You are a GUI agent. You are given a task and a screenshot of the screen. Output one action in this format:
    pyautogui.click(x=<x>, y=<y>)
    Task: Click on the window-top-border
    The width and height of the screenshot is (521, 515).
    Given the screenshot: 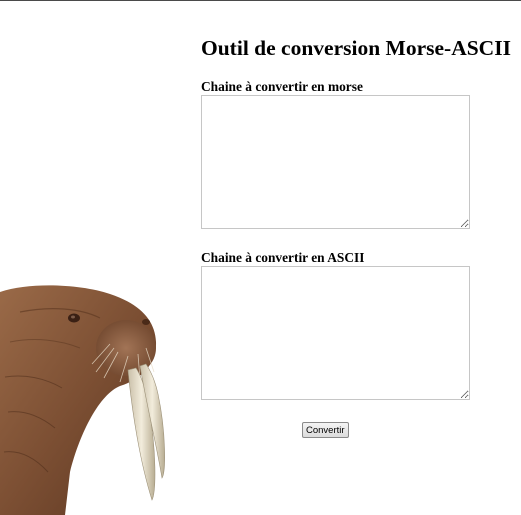 What is the action you would take?
    pyautogui.click(x=260, y=0)
    